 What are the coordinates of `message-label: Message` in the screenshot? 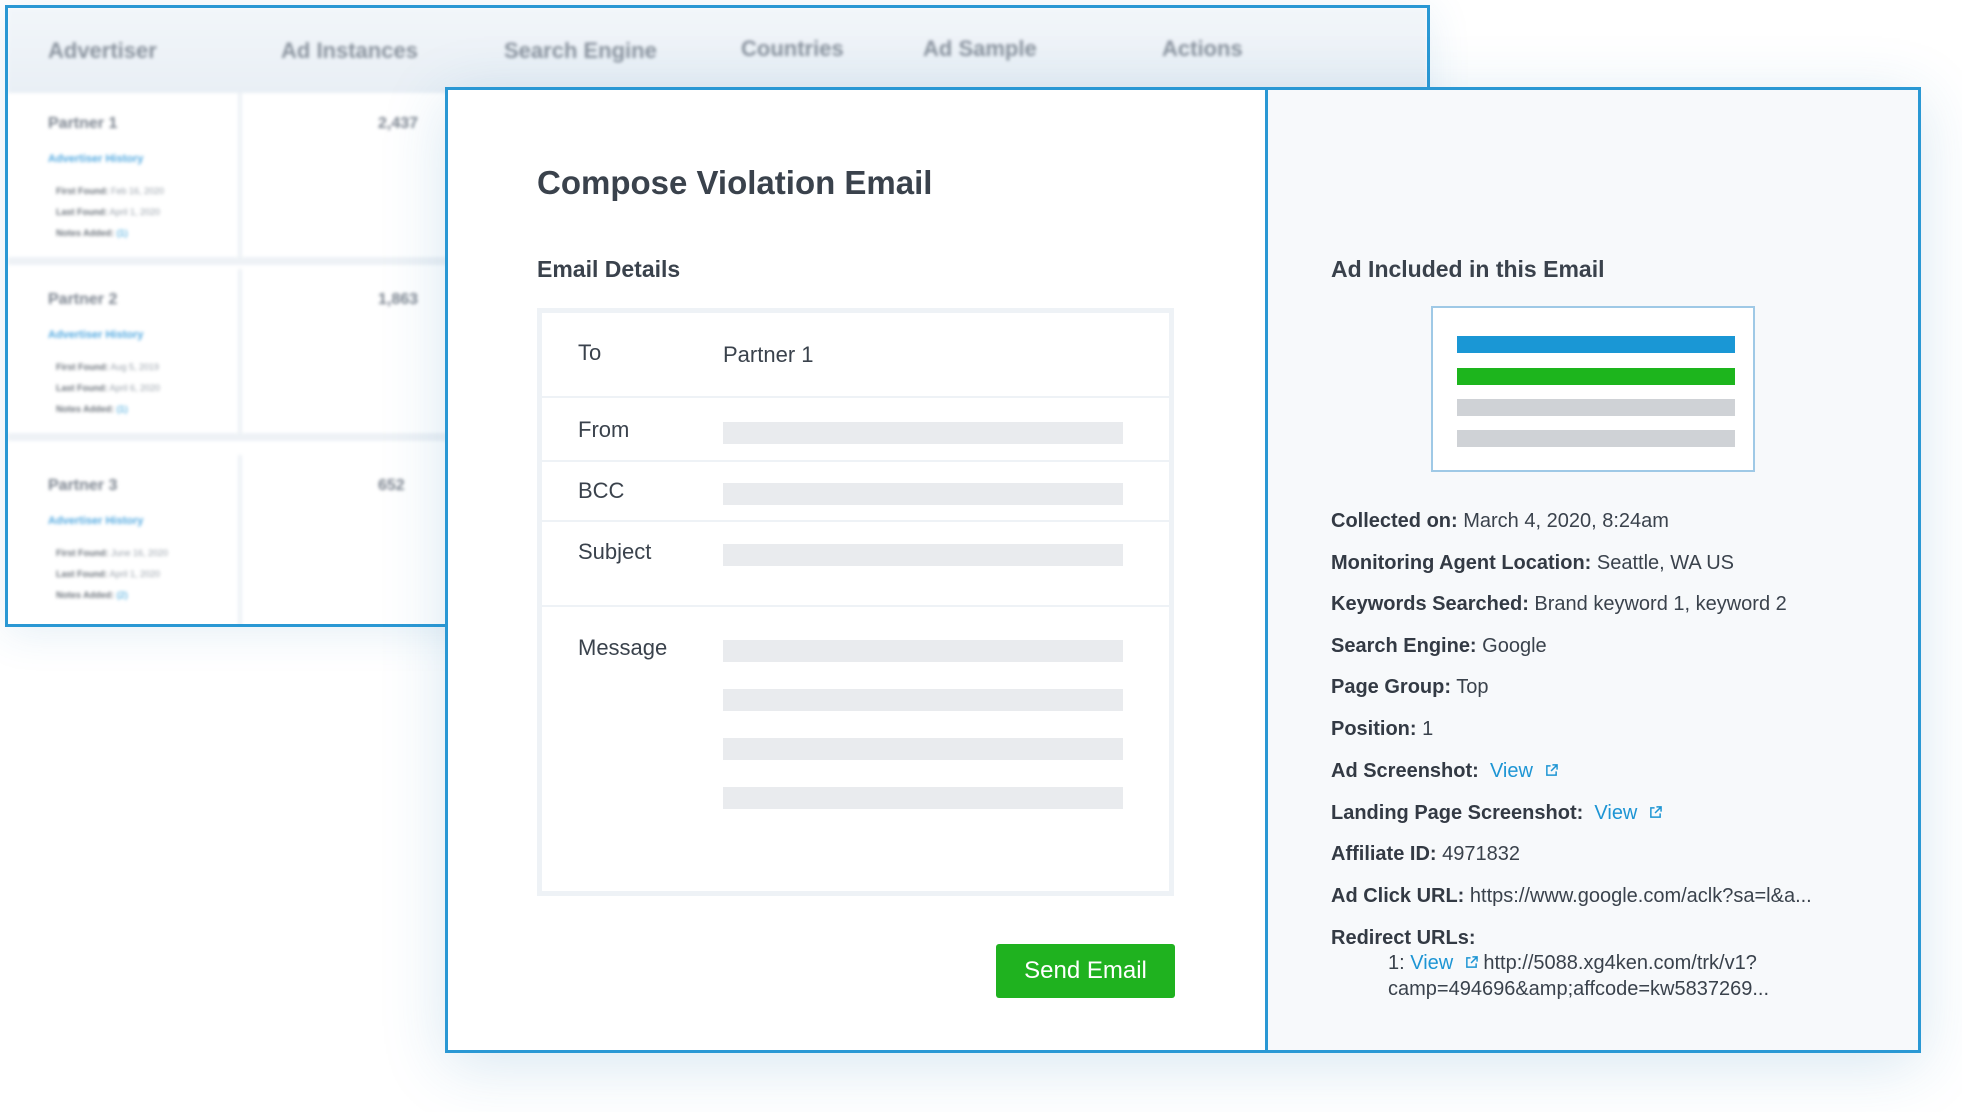 It's located at (623, 647).